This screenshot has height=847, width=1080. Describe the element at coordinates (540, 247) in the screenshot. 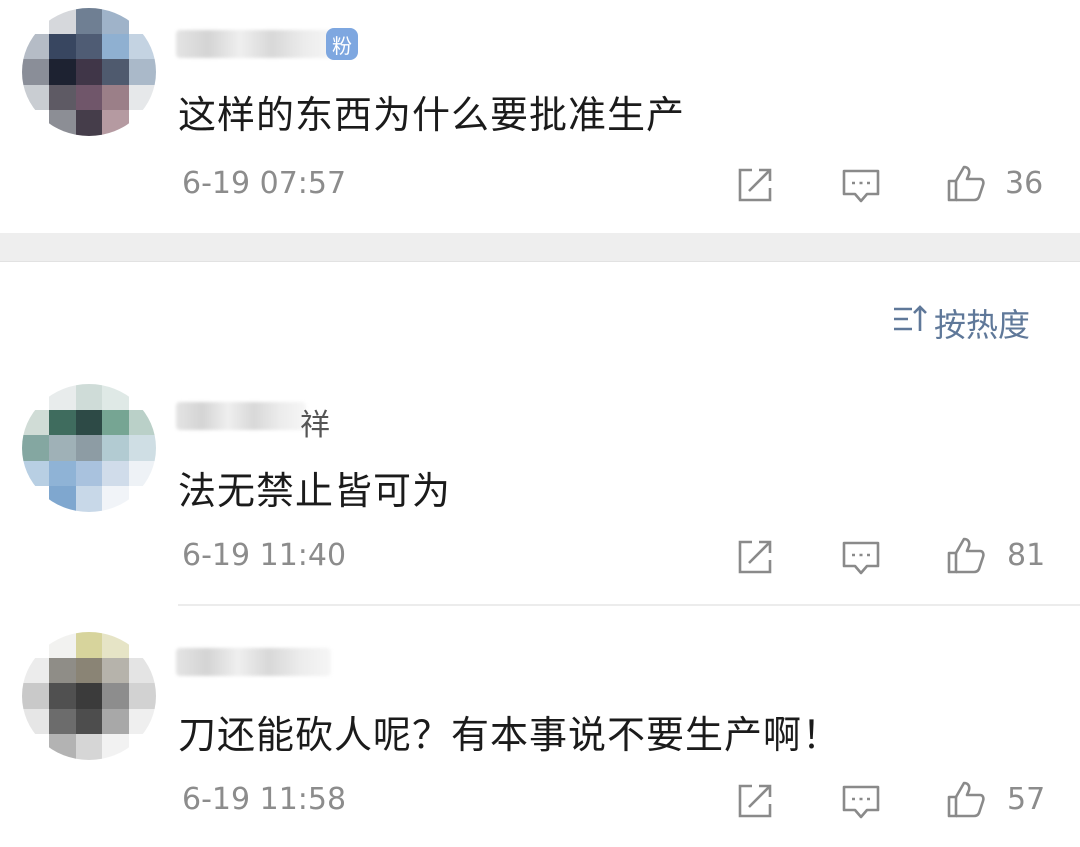

I see `section-separator` at that location.